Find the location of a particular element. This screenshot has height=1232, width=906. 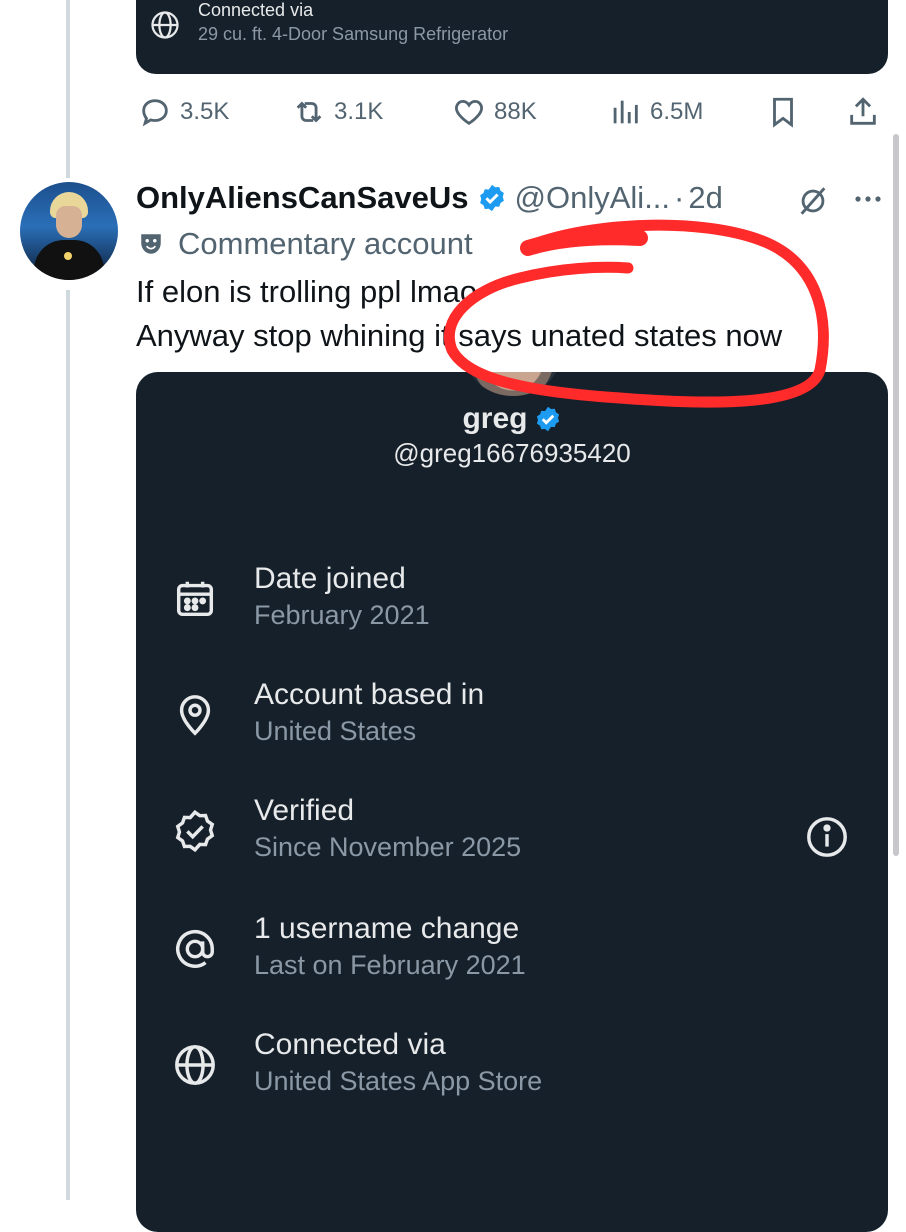

repost-button: 3.1K is located at coordinates (337, 112).